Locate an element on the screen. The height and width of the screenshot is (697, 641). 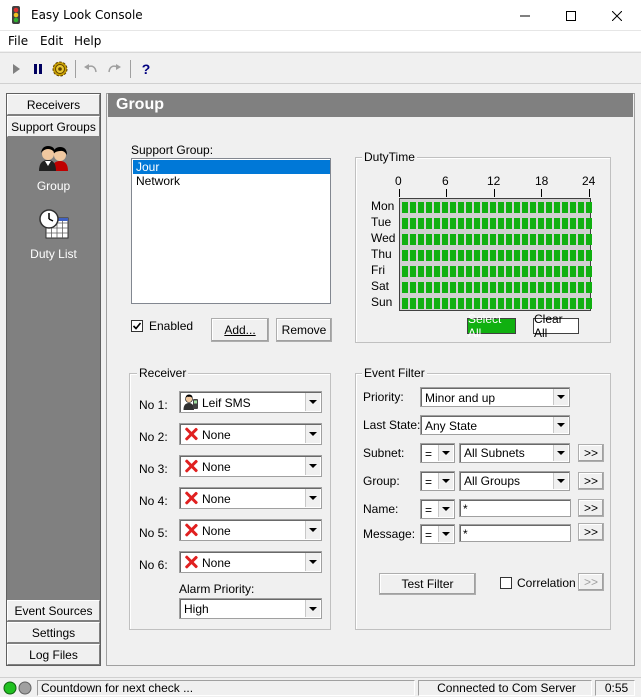
nav-tab-support-groups: Support Groups is located at coordinates (53, 126).